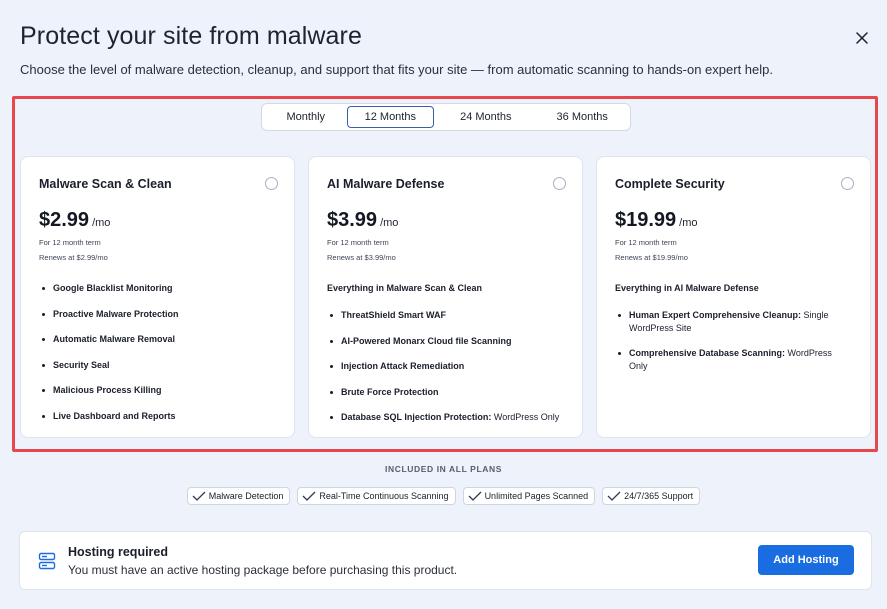 The width and height of the screenshot is (887, 609). What do you see at coordinates (646, 220) in the screenshot?
I see `plan-price: $19.99` at bounding box center [646, 220].